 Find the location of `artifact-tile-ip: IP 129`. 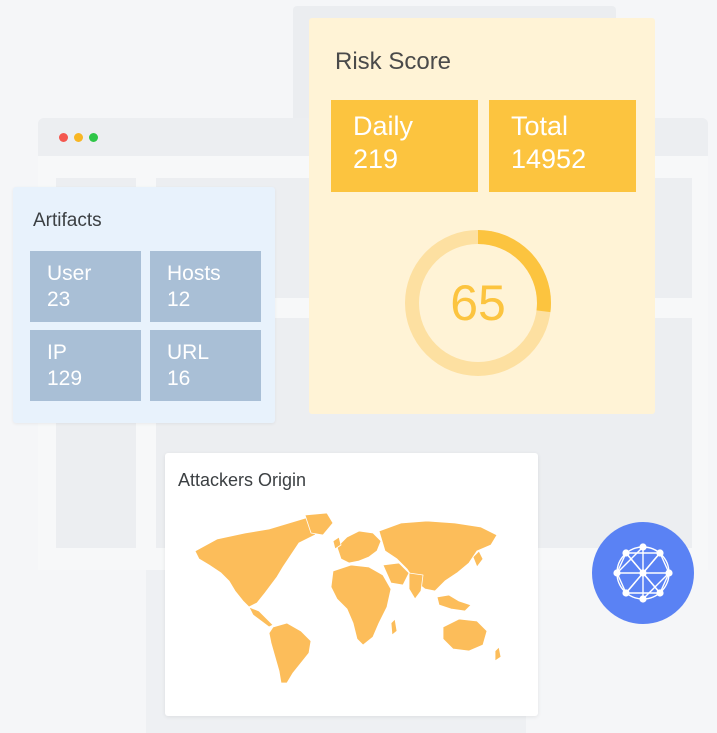

artifact-tile-ip: IP 129 is located at coordinates (85, 365).